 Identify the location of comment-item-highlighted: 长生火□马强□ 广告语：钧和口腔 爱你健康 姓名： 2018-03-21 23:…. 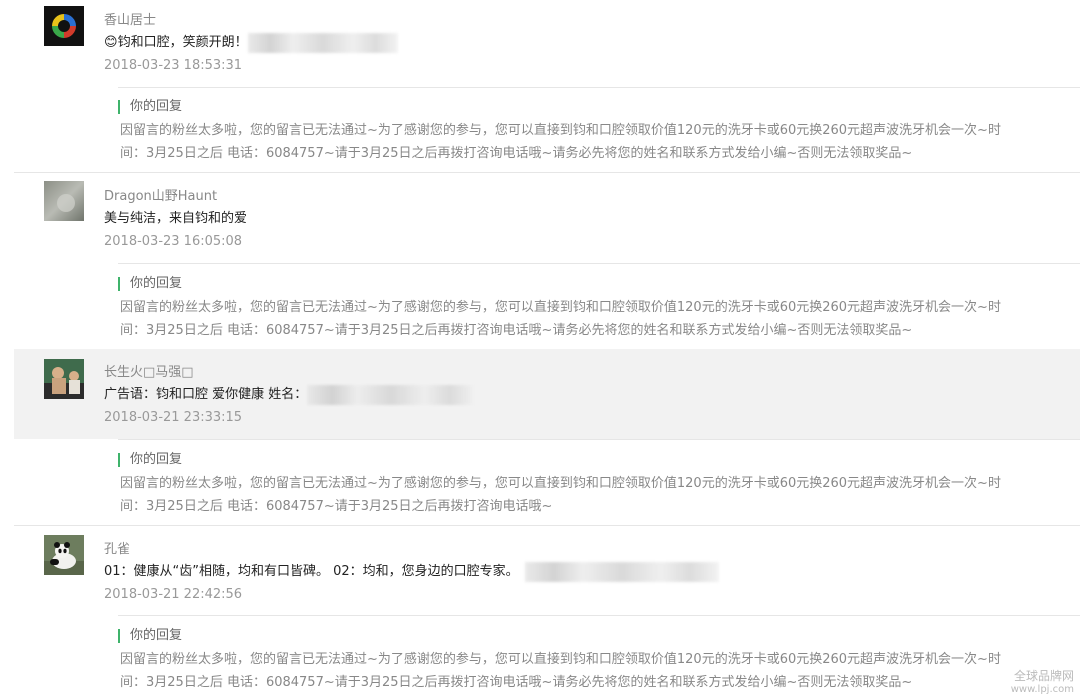
(547, 394).